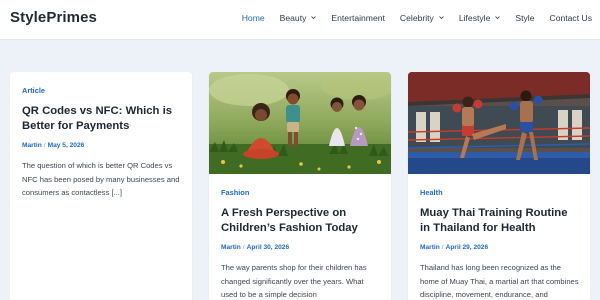 Image resolution: width=600 pixels, height=300 pixels. I want to click on nav-item-label: Style, so click(525, 18).